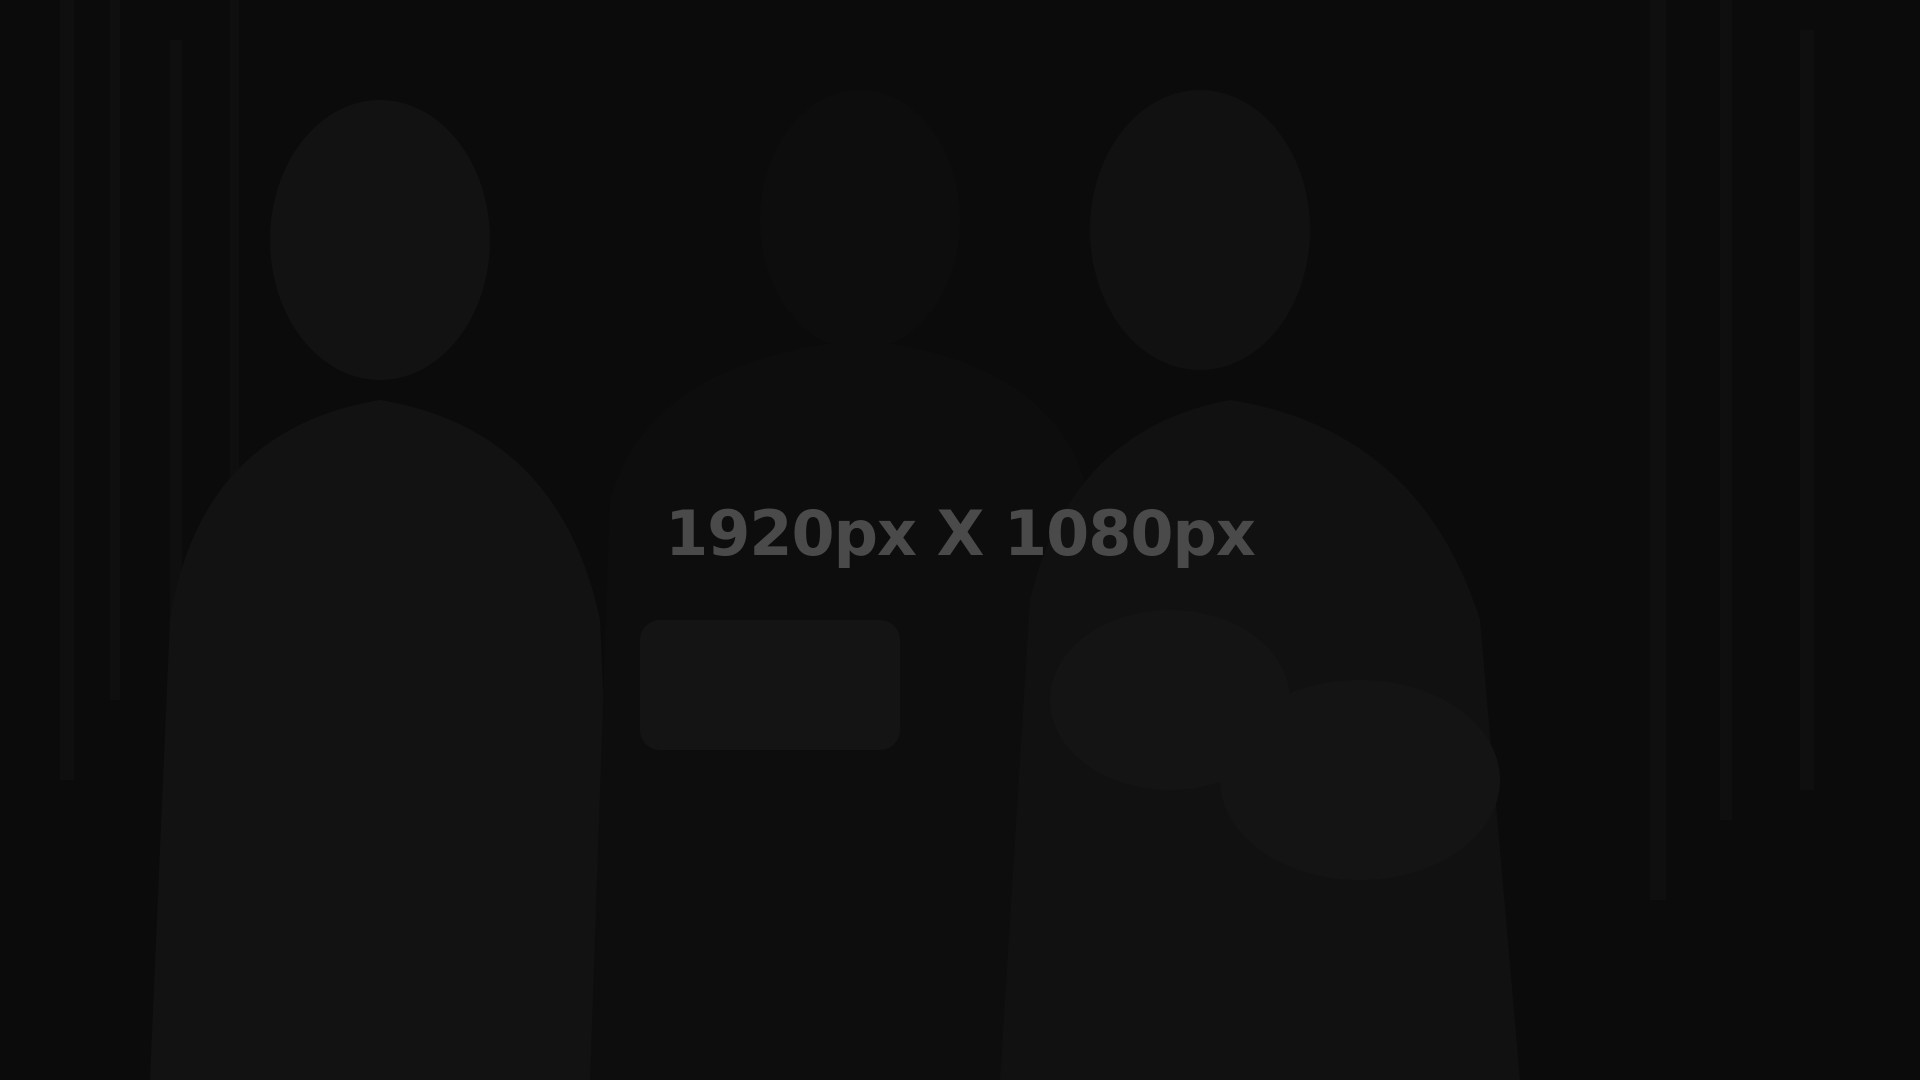 This screenshot has height=1080, width=1920. Describe the element at coordinates (960, 533) in the screenshot. I see `dimension-text: 1920px X 1080px` at that location.